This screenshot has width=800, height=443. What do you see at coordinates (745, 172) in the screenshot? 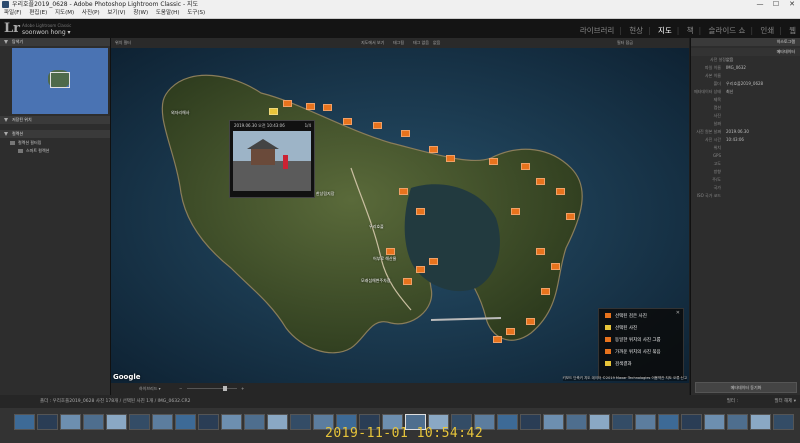
I see `metadata-row: 방향` at bounding box center [745, 172].